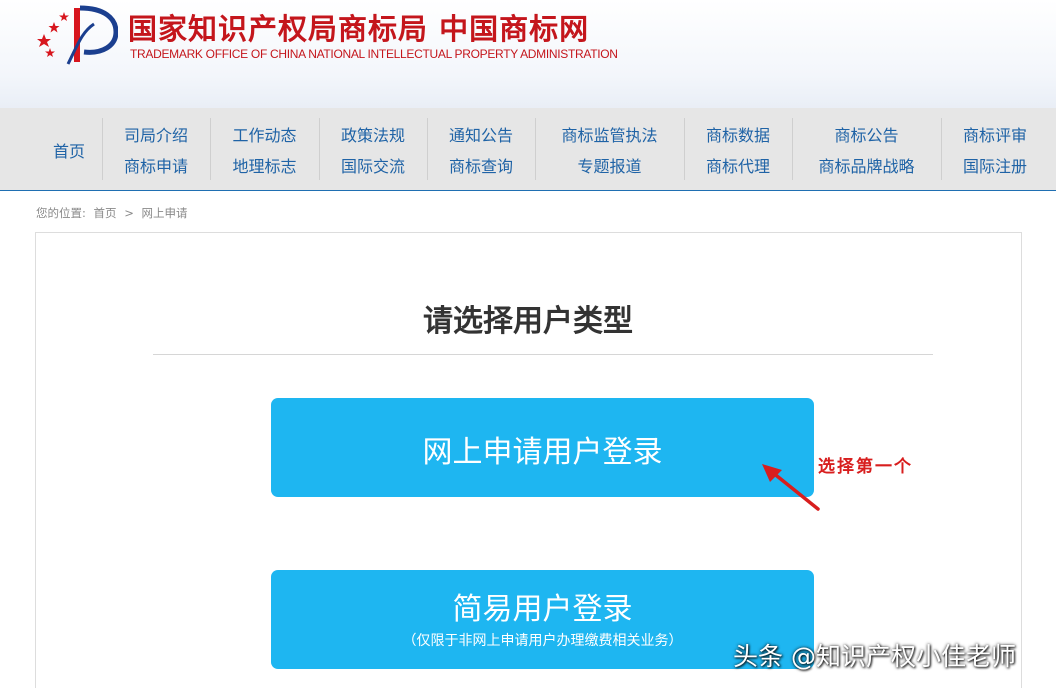 The image size is (1056, 688). Describe the element at coordinates (156, 134) in the screenshot. I see `nav-link-bureau-intro: 司局介绍` at that location.